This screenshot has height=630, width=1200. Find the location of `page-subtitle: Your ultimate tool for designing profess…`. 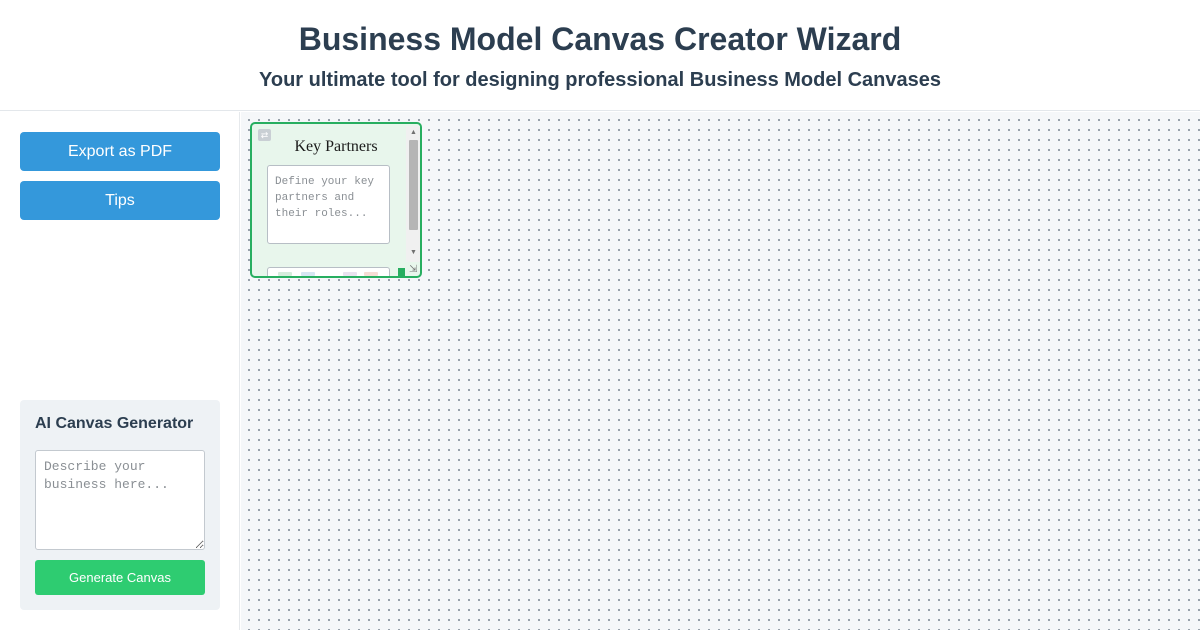

page-subtitle: Your ultimate tool for designing profess… is located at coordinates (600, 80).